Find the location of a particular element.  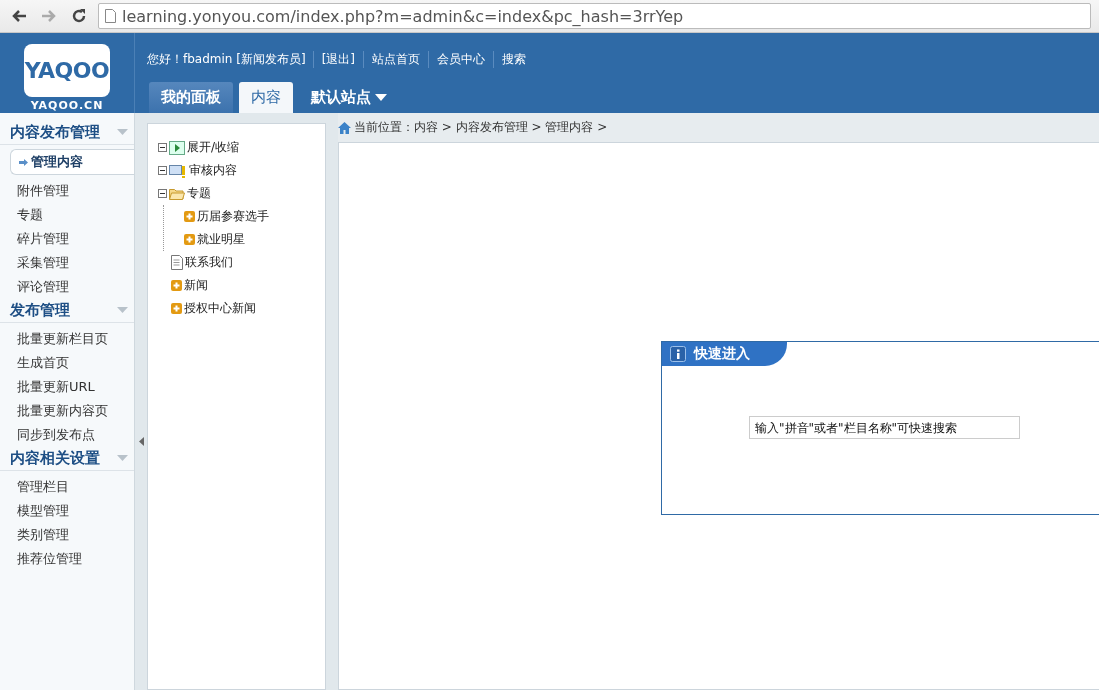

tree-item: 联系我们 is located at coordinates (209, 262).